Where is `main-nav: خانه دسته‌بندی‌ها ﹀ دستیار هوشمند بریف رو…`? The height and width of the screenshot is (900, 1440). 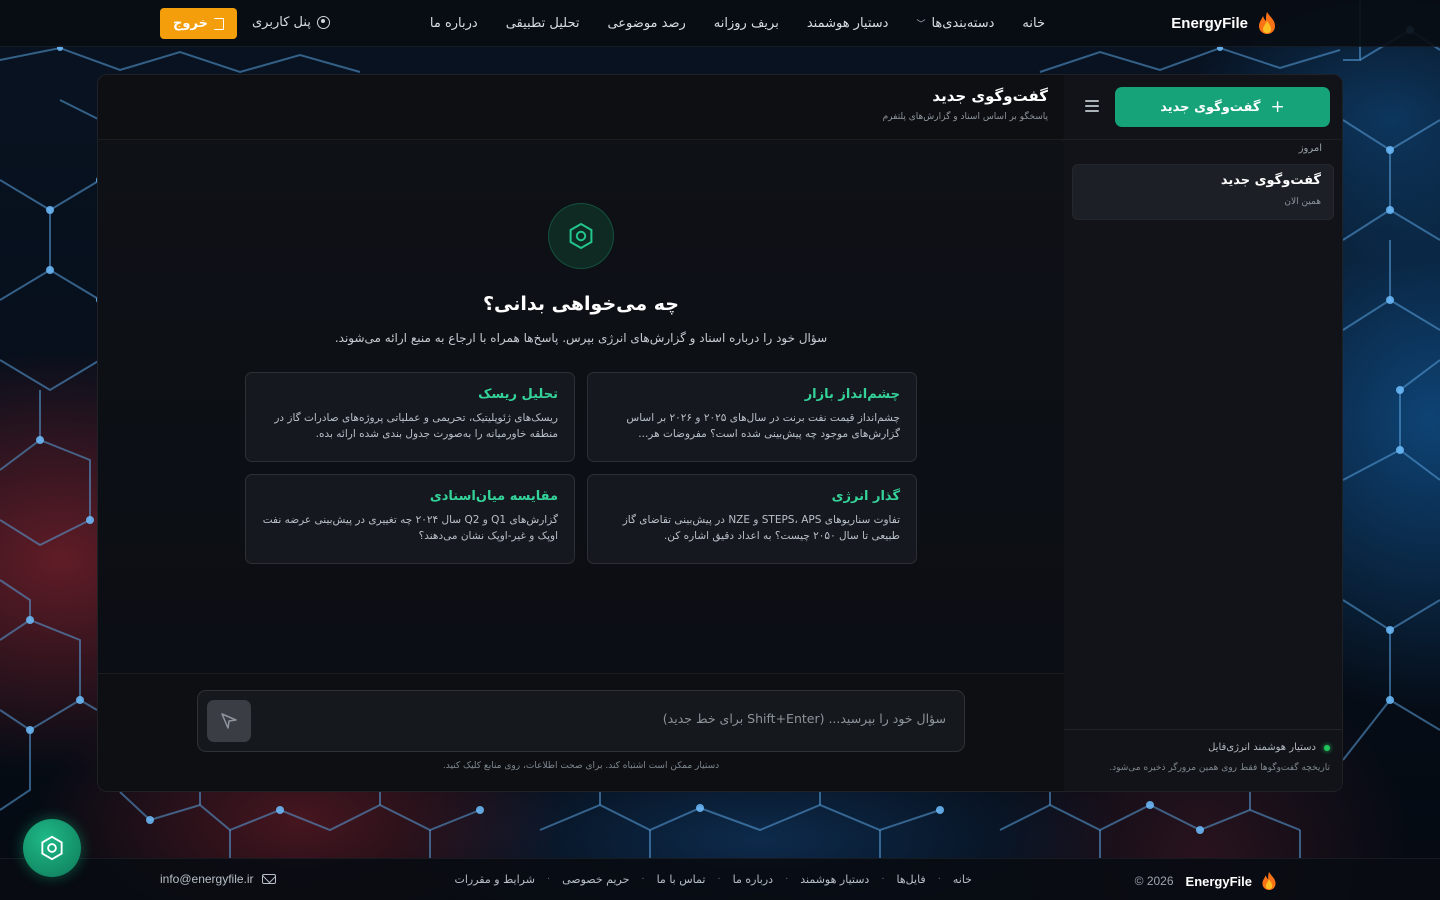 main-nav: خانه دسته‌بندی‌ها ﹀ دستیار هوشمند بریف رو… is located at coordinates (737, 23).